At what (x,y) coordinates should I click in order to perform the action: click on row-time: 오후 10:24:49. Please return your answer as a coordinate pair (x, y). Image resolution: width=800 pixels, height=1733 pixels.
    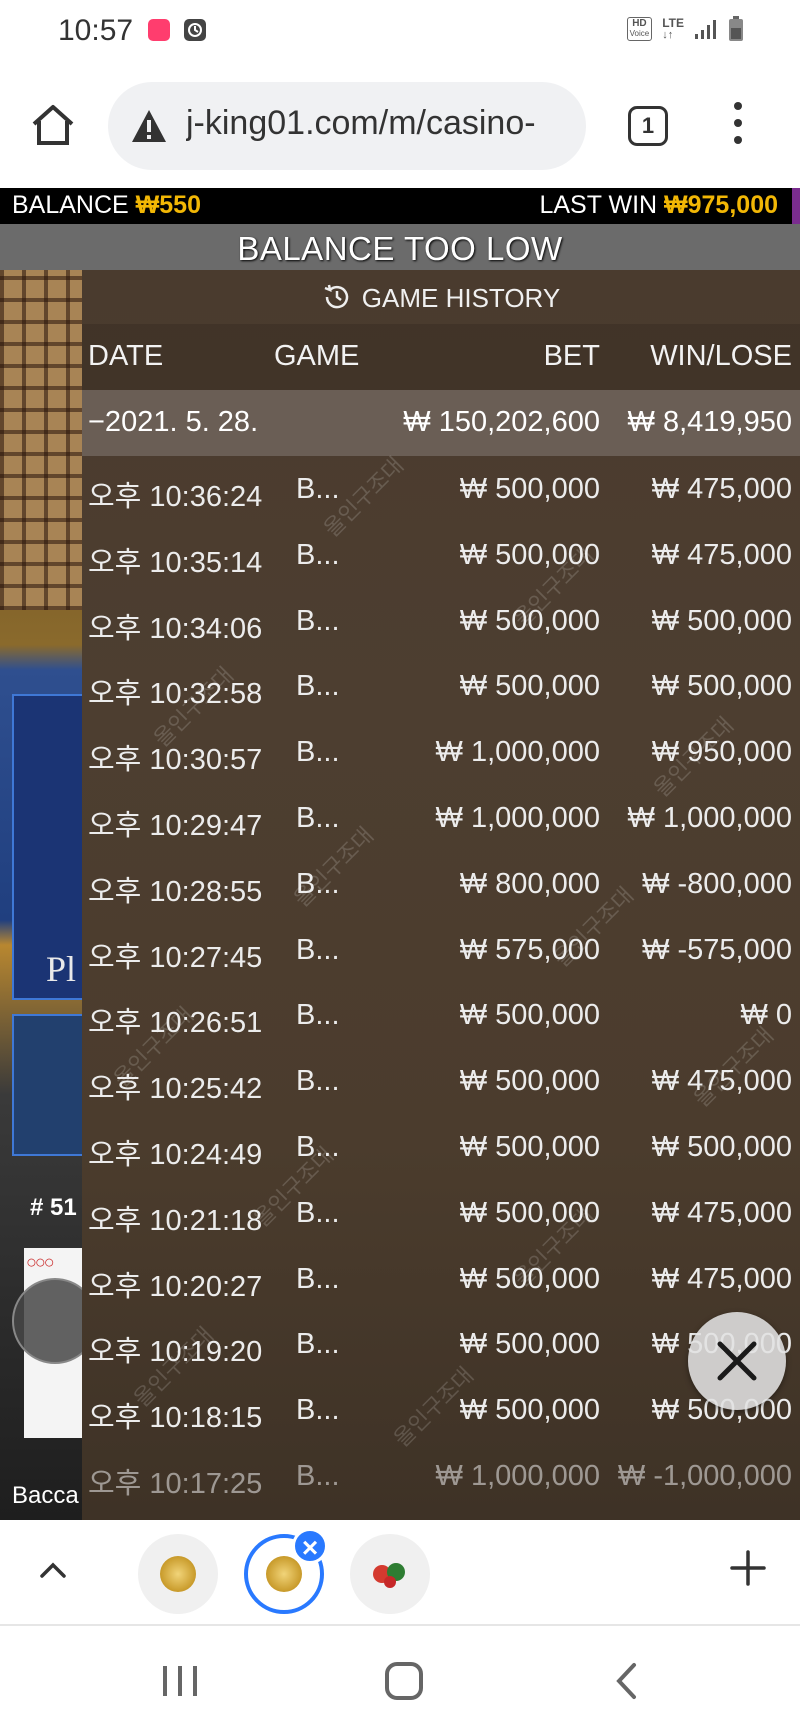
    Looking at the image, I should click on (175, 1154).